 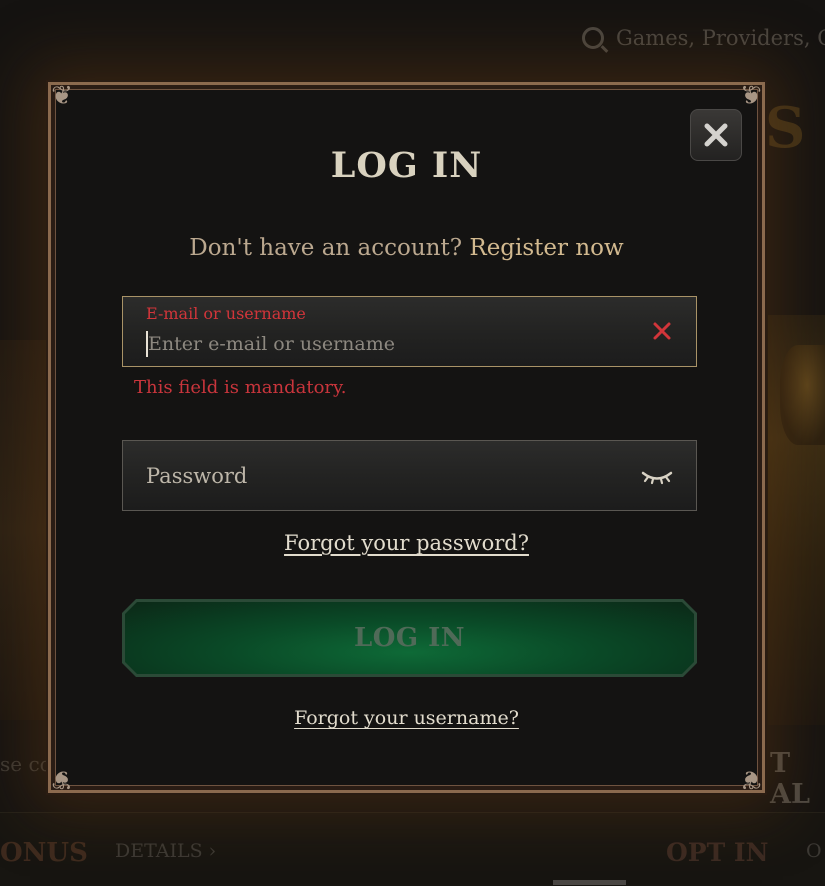 I want to click on login-button-face: LOG IN, so click(x=409, y=638).